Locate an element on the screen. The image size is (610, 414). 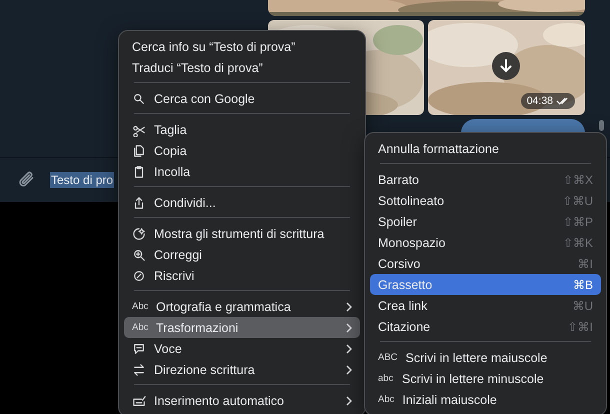
case-label: ABC is located at coordinates (388, 357).